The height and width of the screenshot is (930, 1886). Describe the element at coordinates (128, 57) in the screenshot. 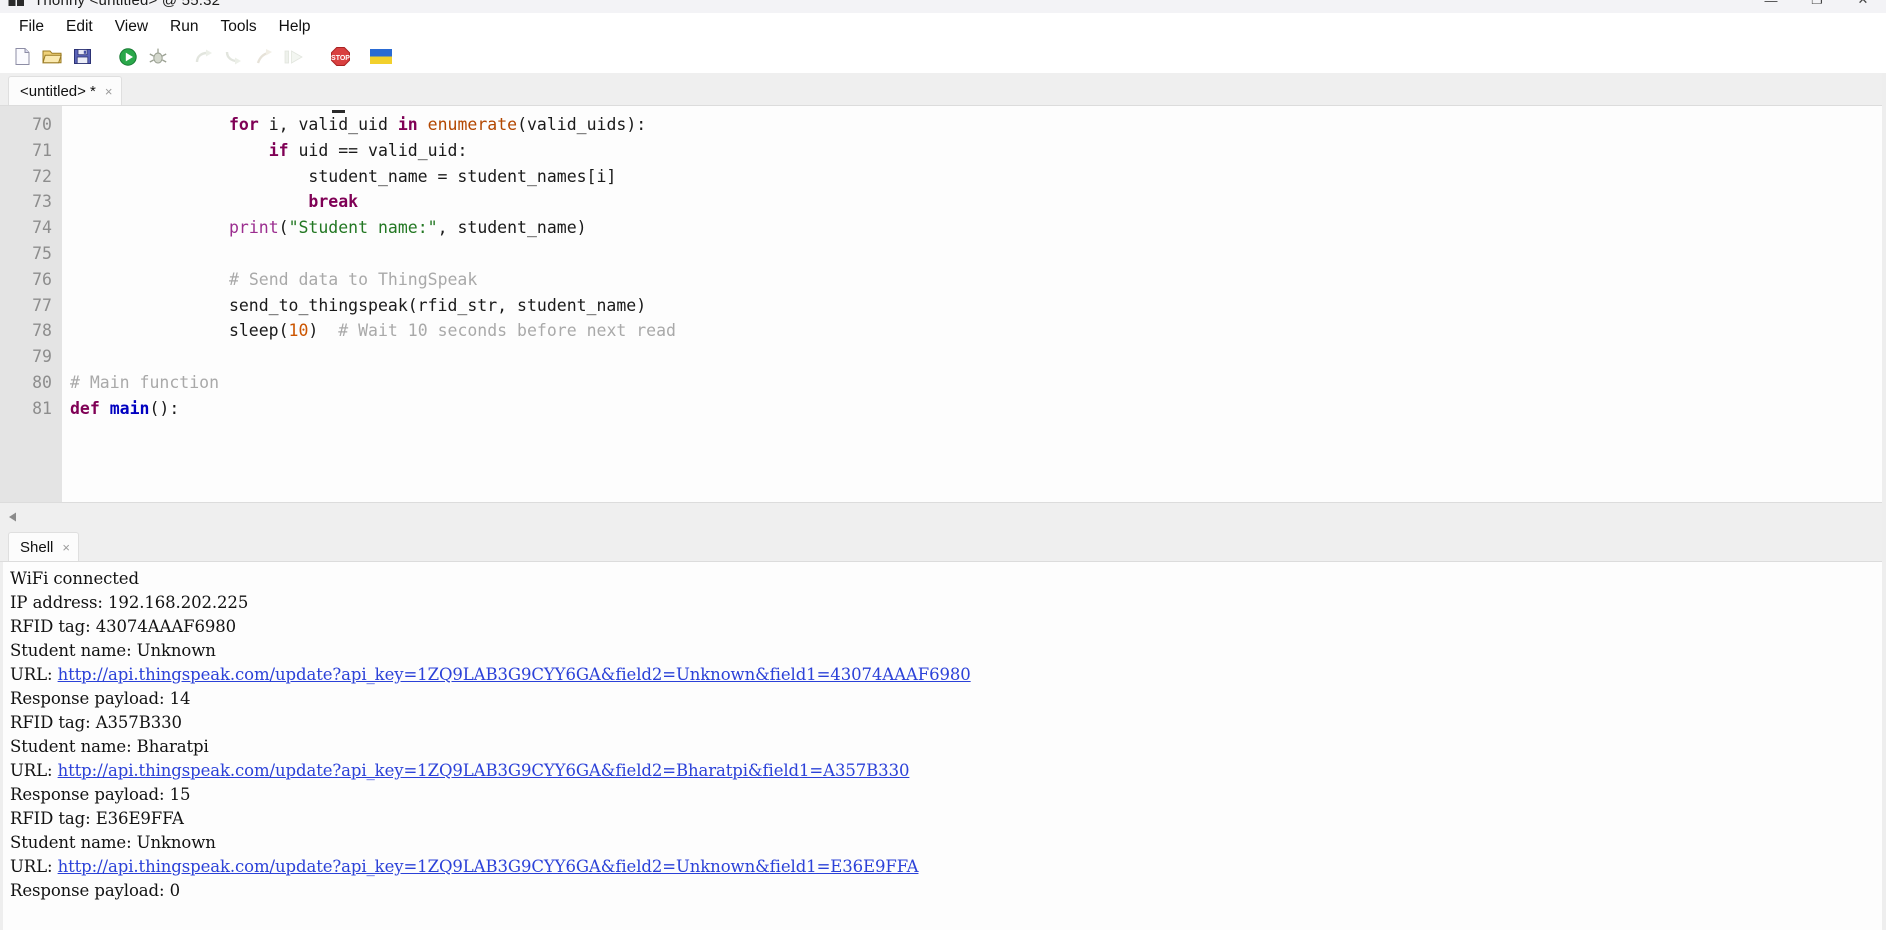

I see `run-icon` at that location.